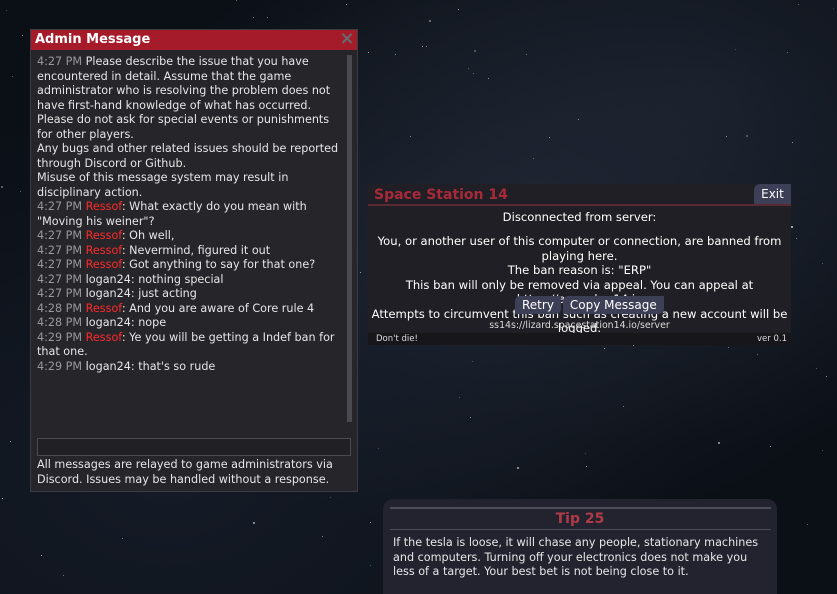 This screenshot has height=594, width=837. What do you see at coordinates (613, 305) in the screenshot?
I see `copy-message-button: Copy Message` at bounding box center [613, 305].